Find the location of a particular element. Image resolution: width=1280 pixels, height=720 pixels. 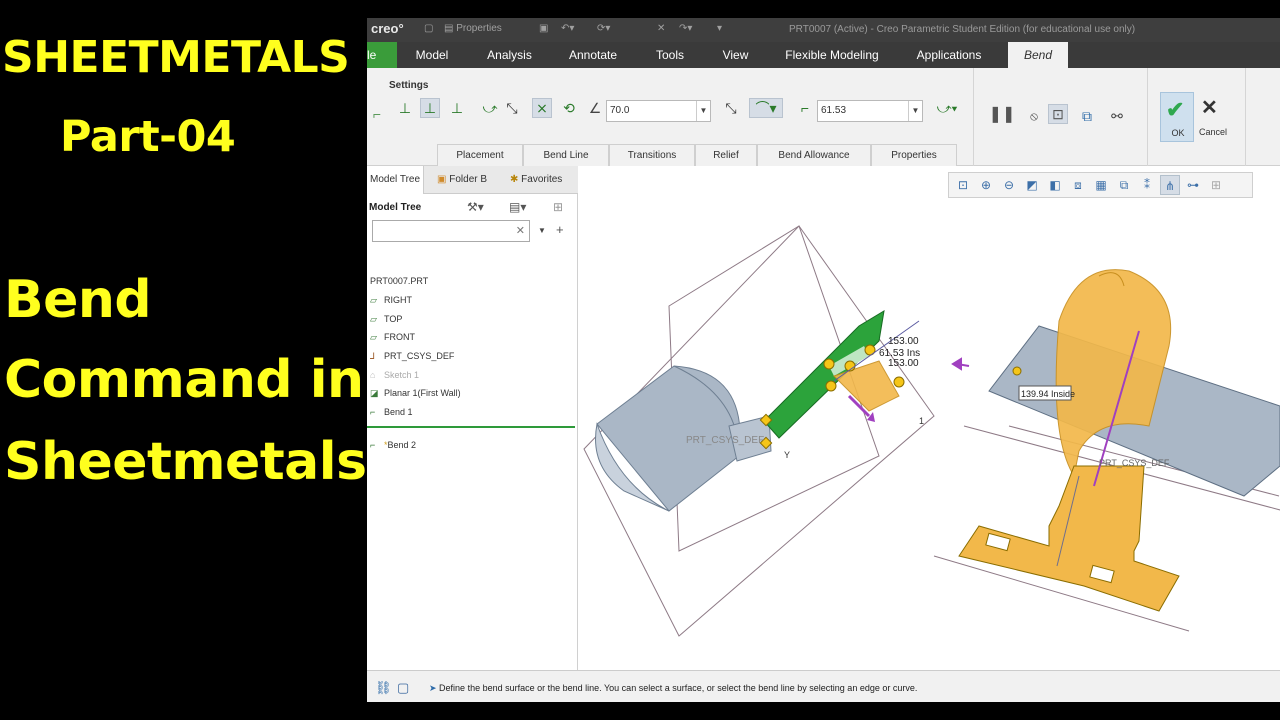

fullscreen-icon: ▢ is located at coordinates (403, 688).